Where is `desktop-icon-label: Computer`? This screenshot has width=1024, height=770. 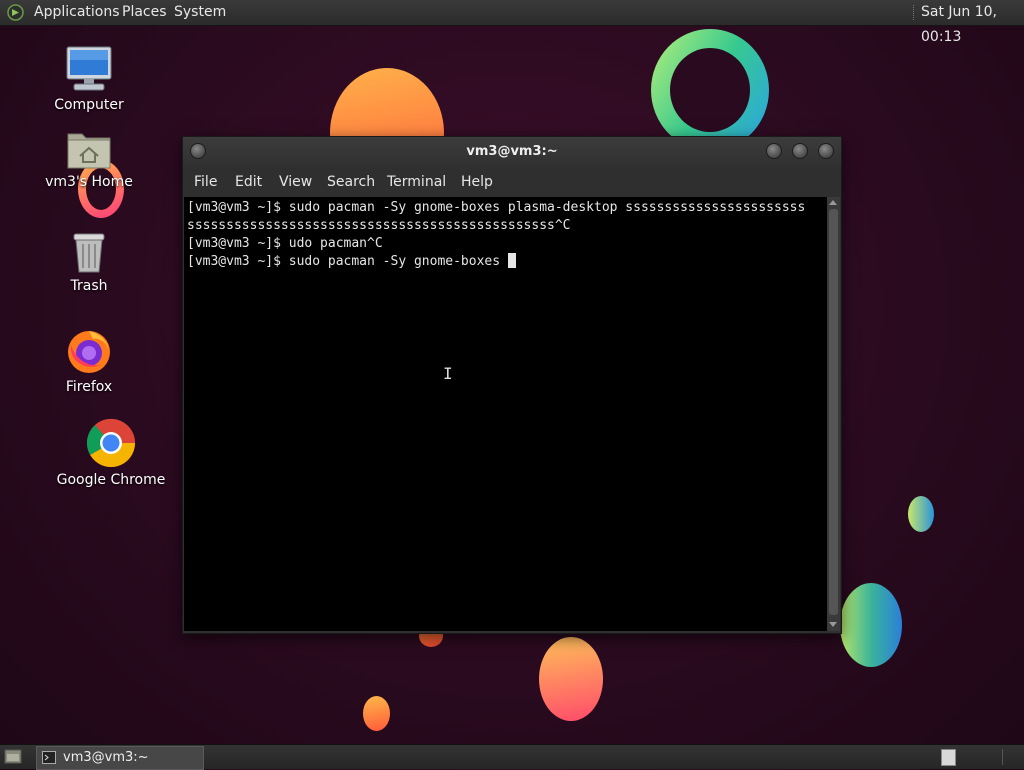
desktop-icon-label: Computer is located at coordinates (89, 105).